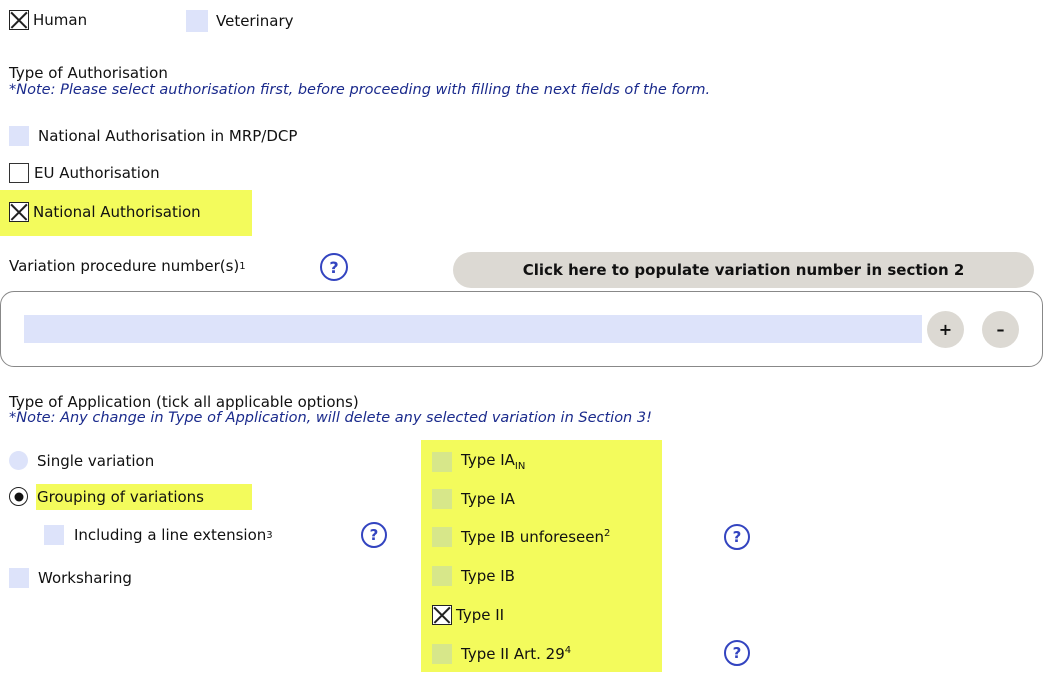 The width and height of the screenshot is (1045, 673). Describe the element at coordinates (488, 576) in the screenshot. I see `type-ib-label: Type IB` at that location.